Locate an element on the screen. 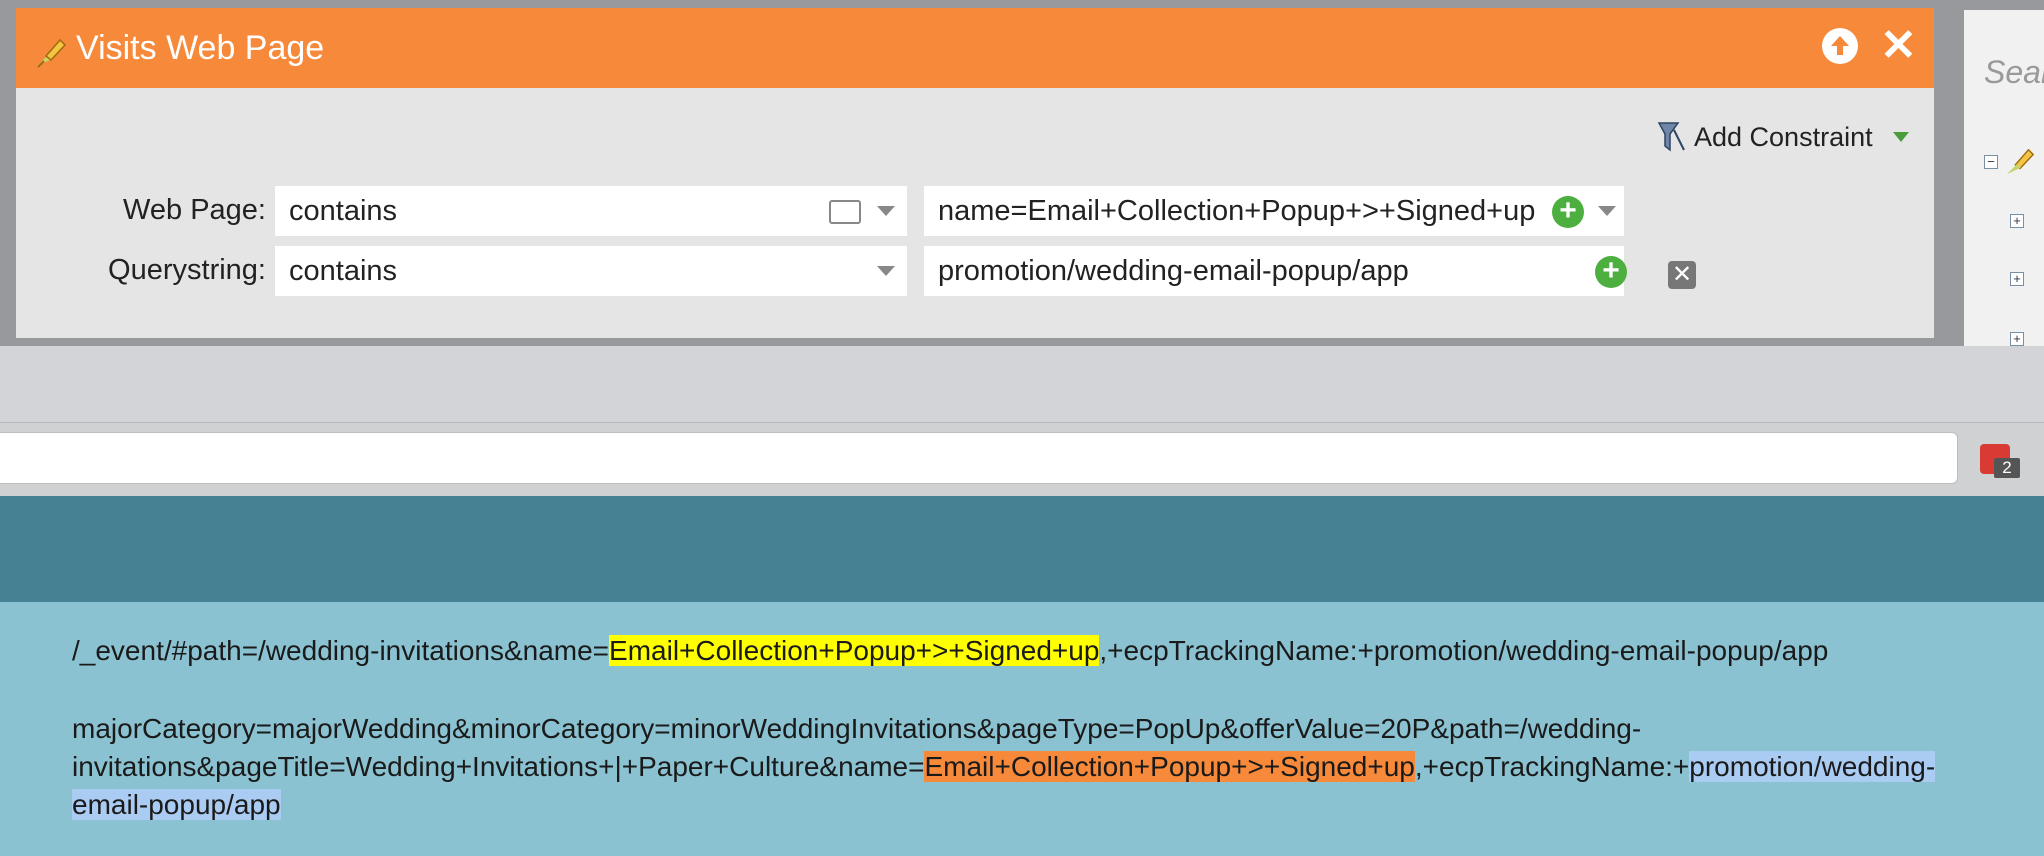  filter-icon is located at coordinates (1671, 137).